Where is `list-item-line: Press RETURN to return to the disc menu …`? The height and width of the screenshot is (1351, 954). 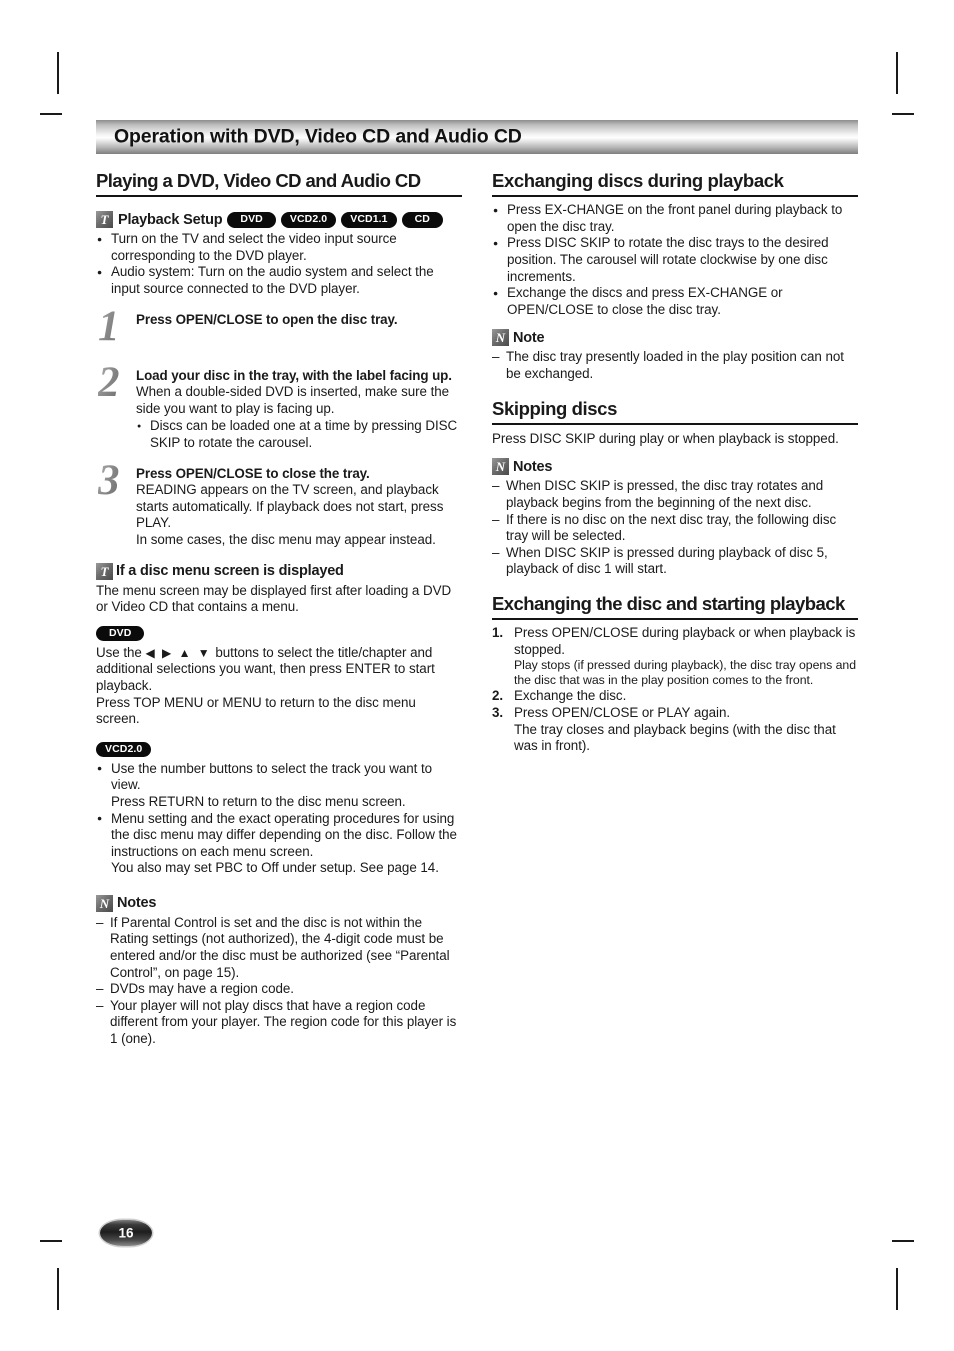 list-item-line: Press RETURN to return to the disc menu … is located at coordinates (258, 801).